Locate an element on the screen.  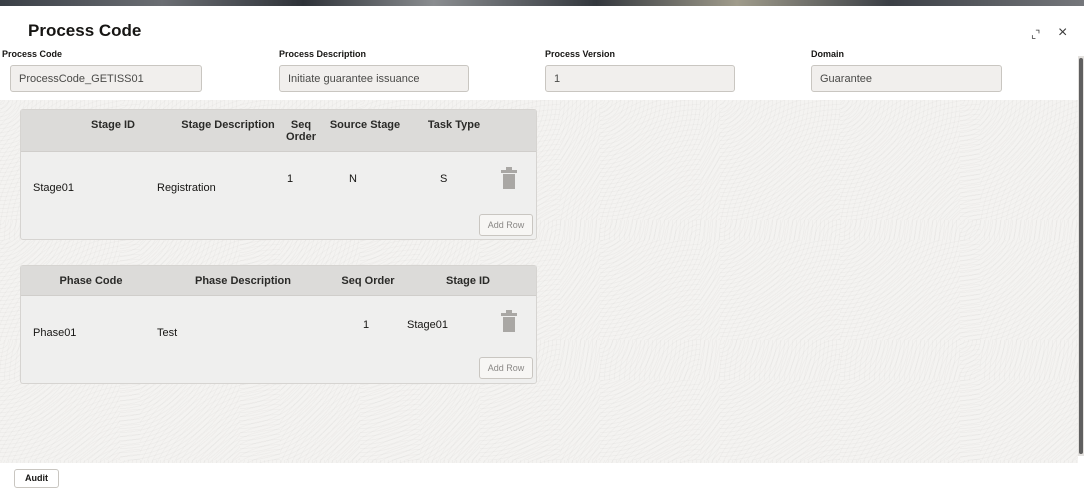
col-stage-description: Stage Description is located at coordinates (228, 125).